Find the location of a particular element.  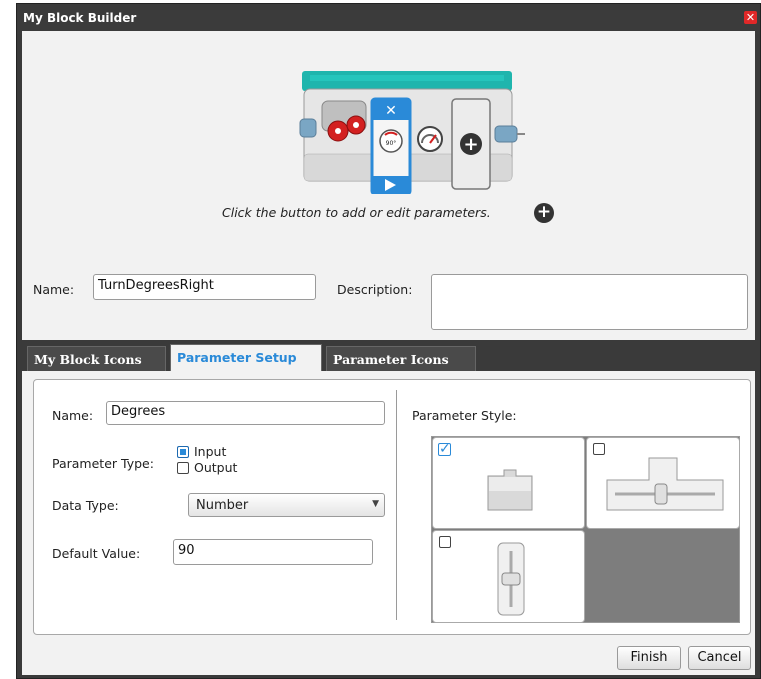

data-type-select: Number ▼ is located at coordinates (286, 505).